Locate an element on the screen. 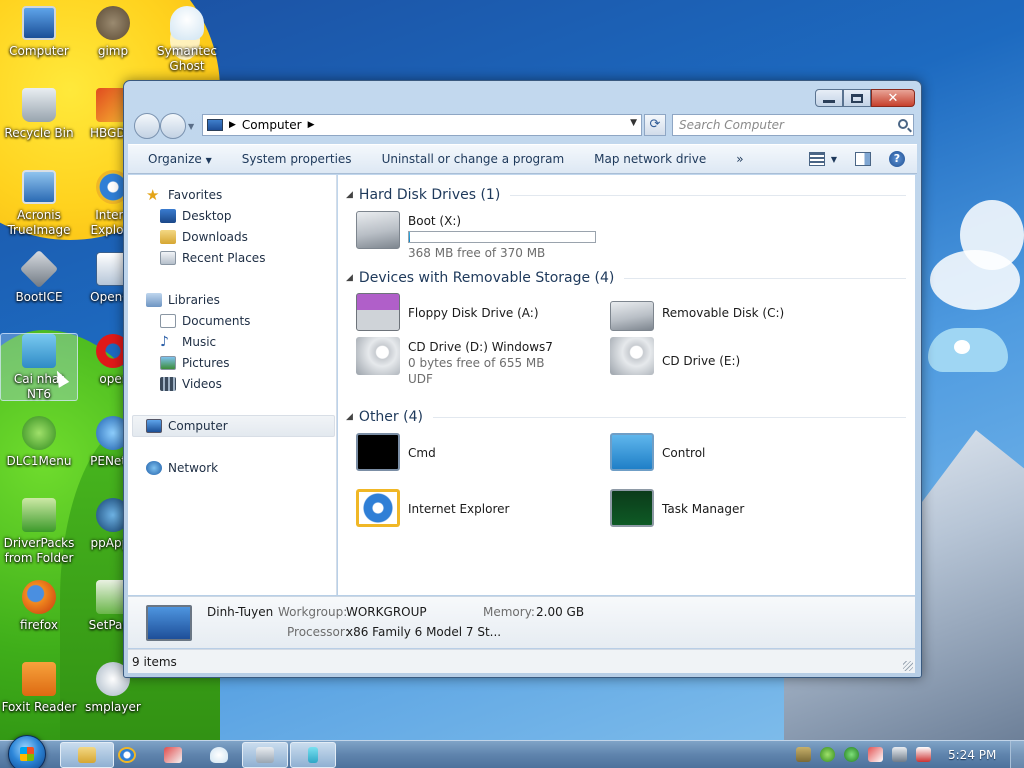  group-header-hdd: ◢ Hard Disk Drives (1) is located at coordinates (626, 195).